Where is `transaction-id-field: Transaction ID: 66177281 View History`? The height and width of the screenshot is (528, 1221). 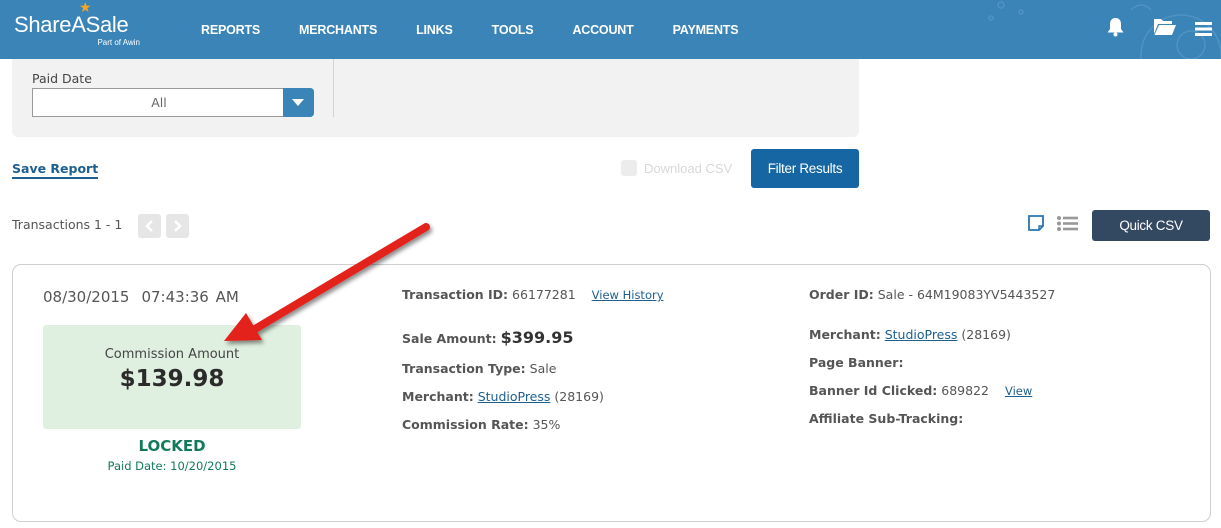
transaction-id-field: Transaction ID: 66177281 View History is located at coordinates (533, 294).